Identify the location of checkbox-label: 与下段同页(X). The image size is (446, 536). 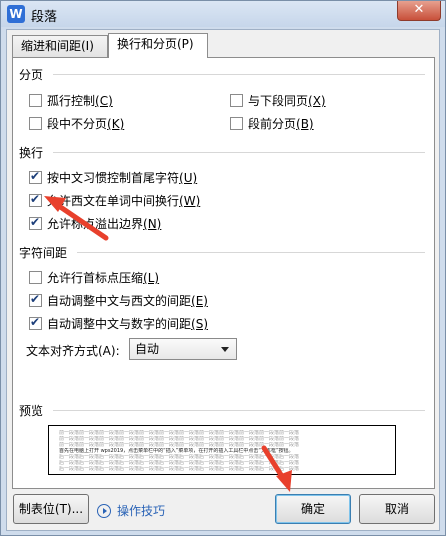
(287, 101).